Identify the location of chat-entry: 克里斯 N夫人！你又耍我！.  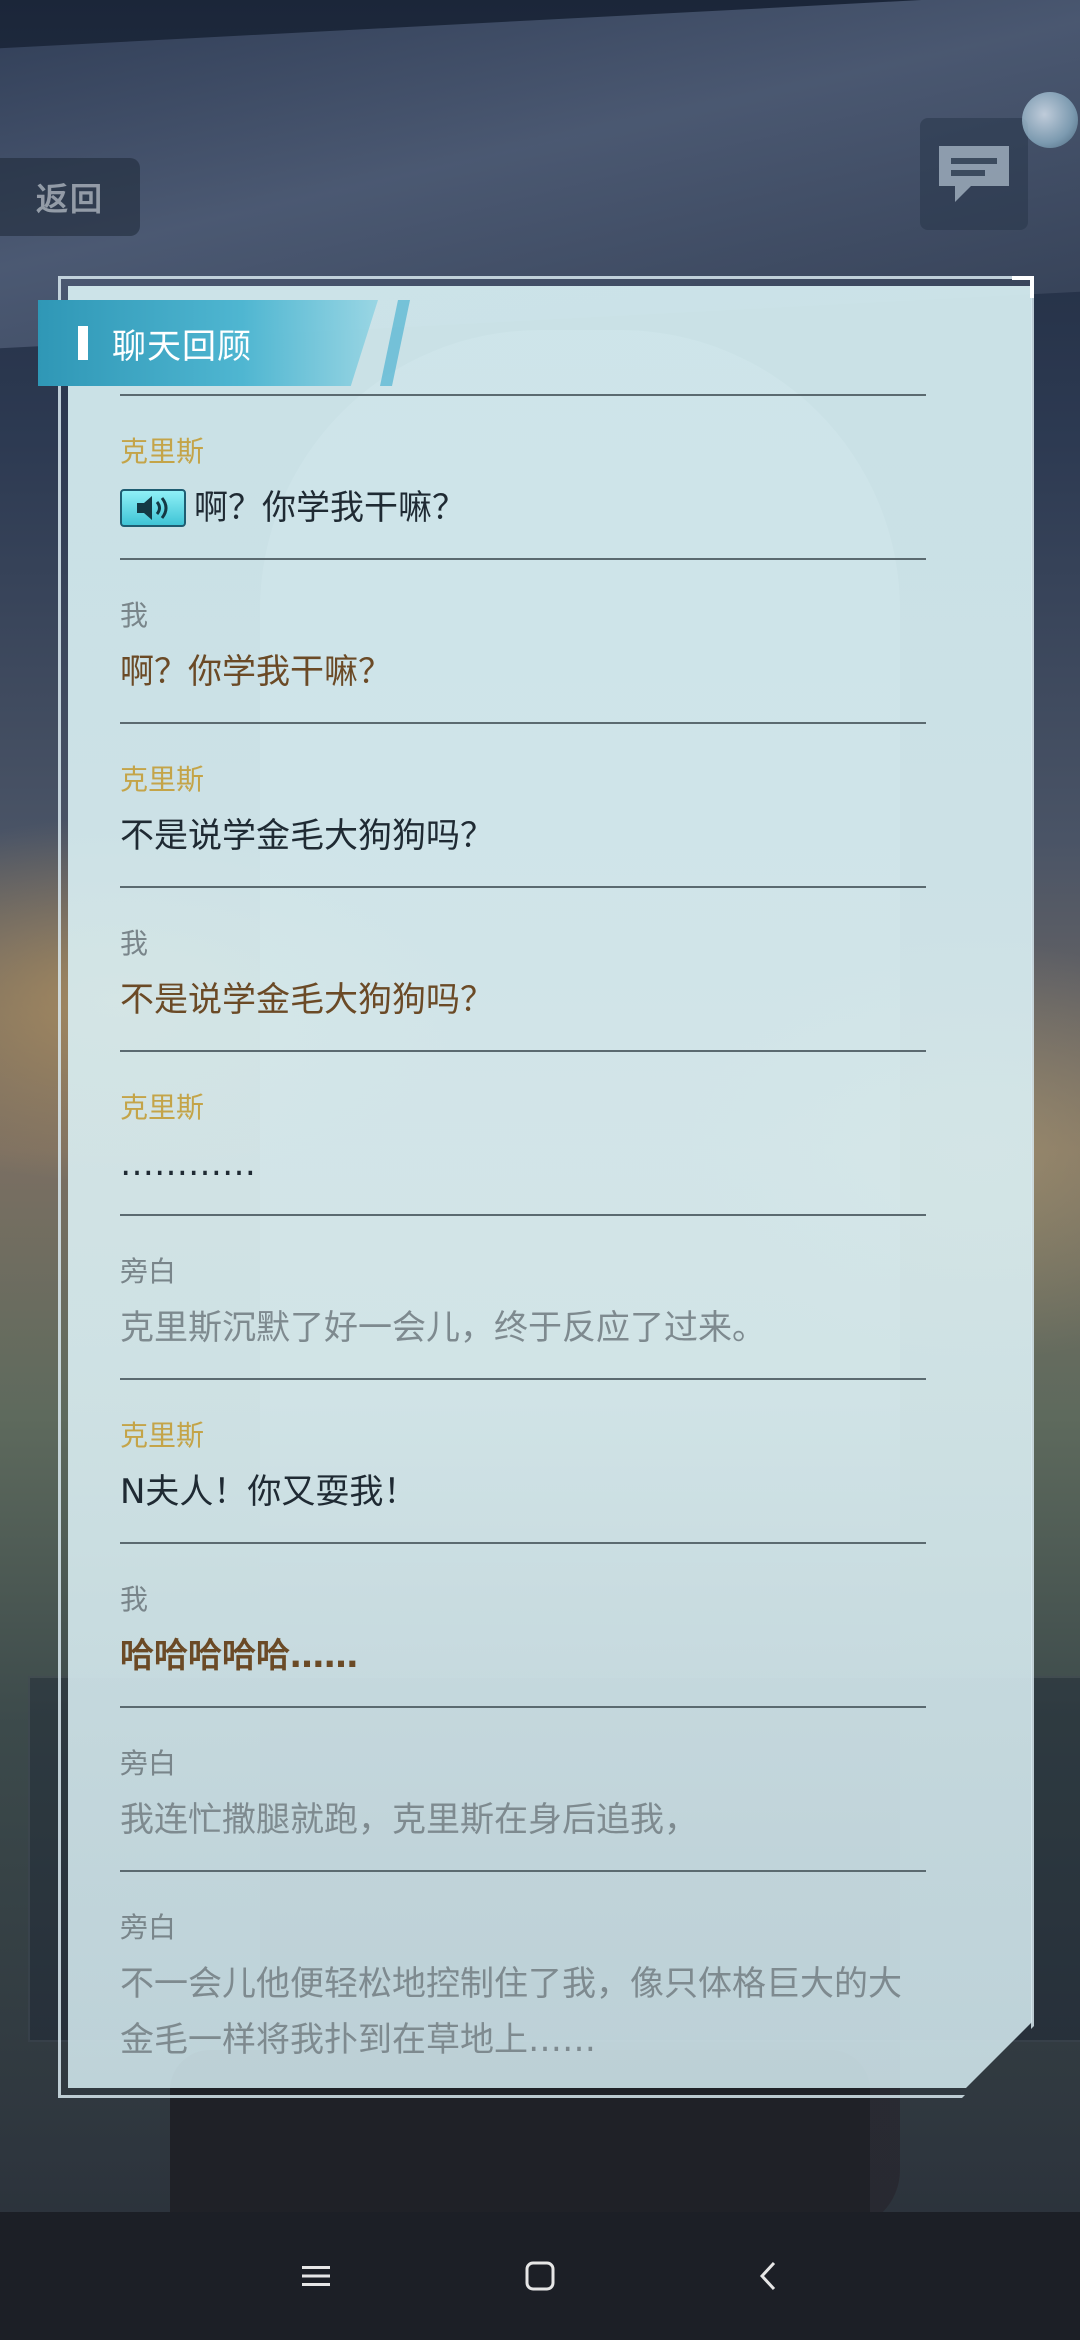
(523, 1460).